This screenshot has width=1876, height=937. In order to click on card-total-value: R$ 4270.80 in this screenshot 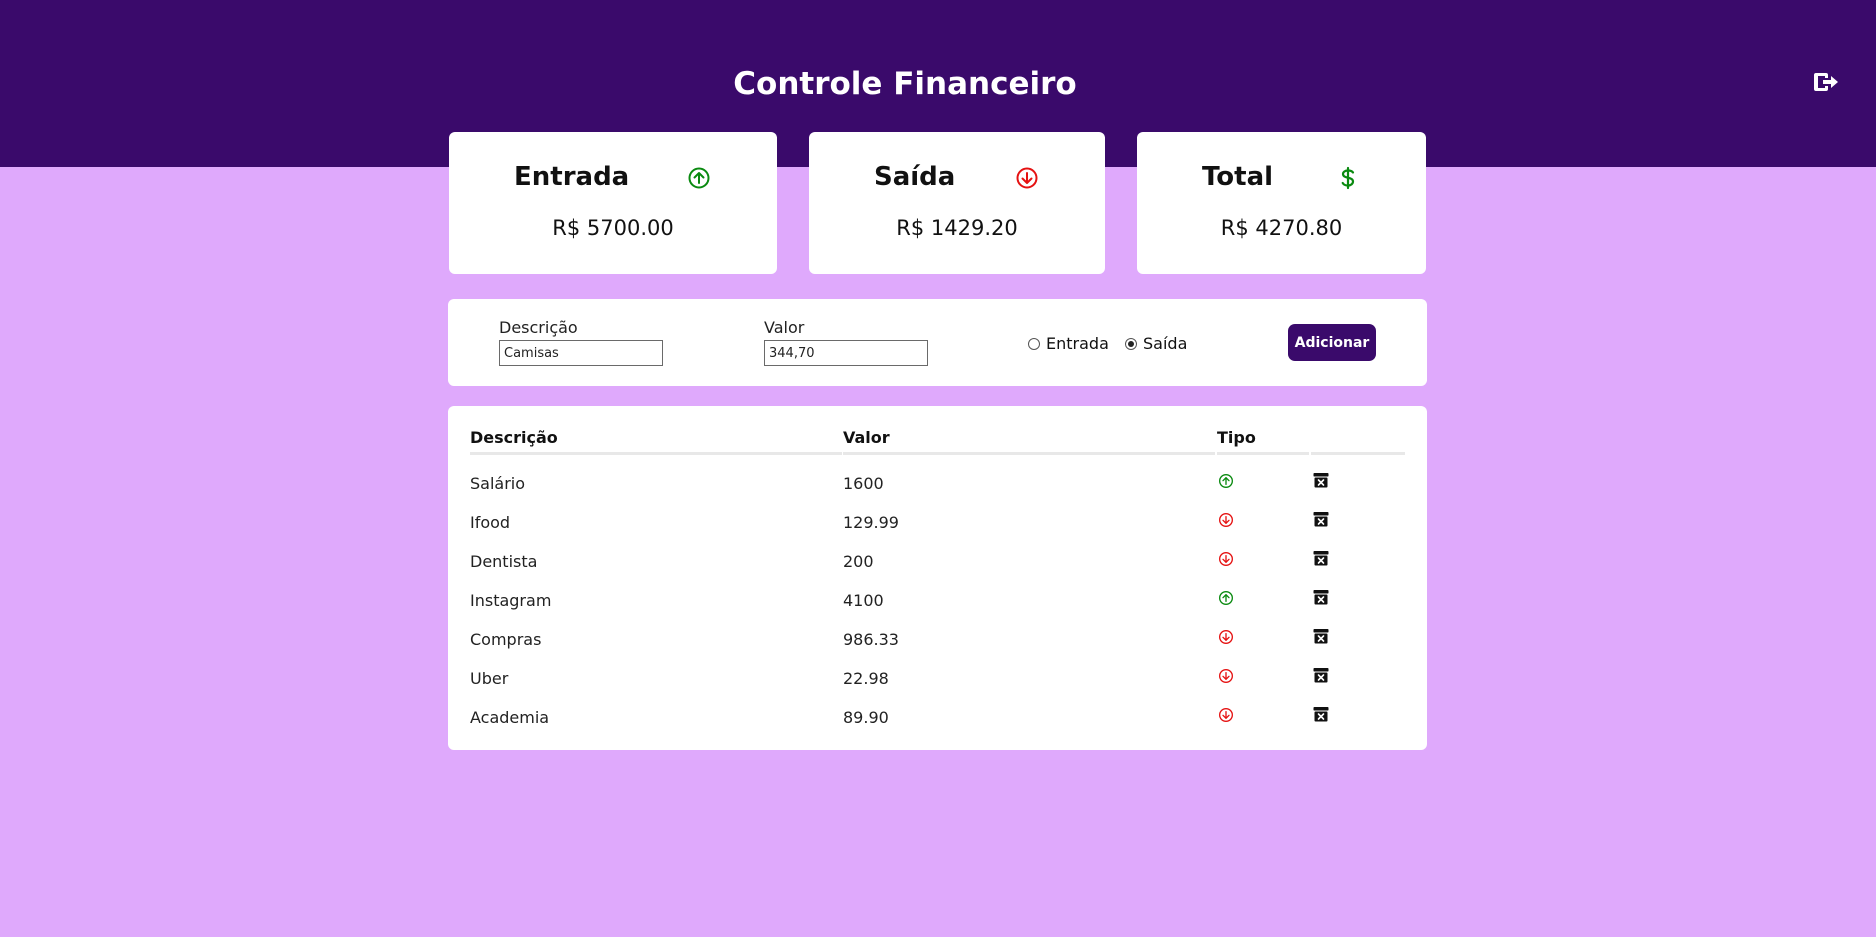, I will do `click(1281, 228)`.